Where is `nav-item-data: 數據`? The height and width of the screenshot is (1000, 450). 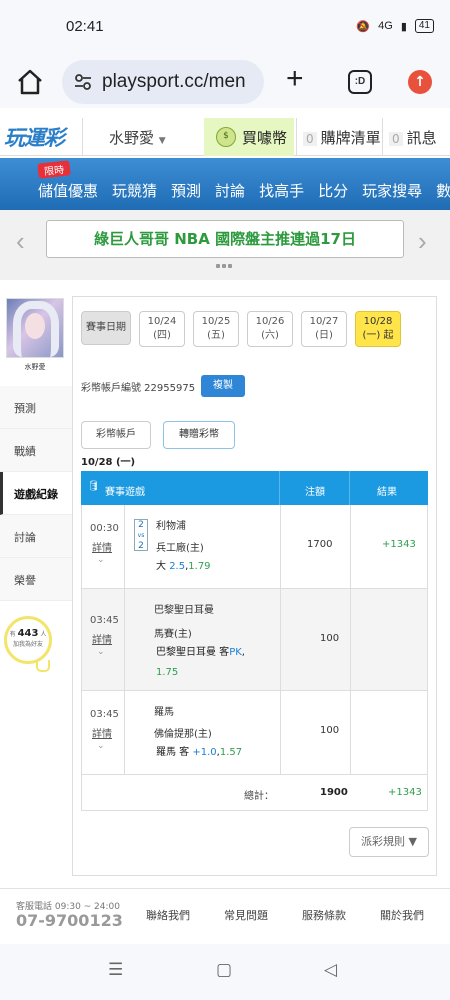 nav-item-data: 數據 is located at coordinates (443, 190).